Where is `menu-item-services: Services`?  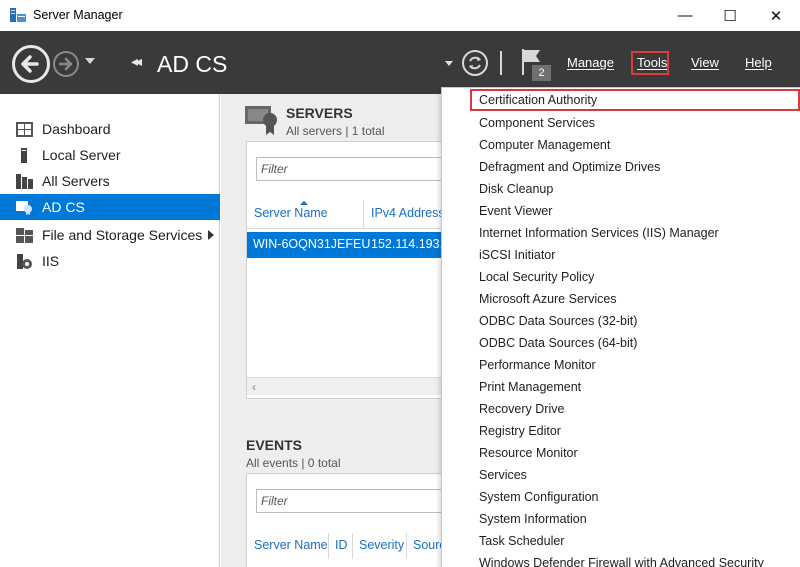
menu-item-services: Services is located at coordinates (621, 475).